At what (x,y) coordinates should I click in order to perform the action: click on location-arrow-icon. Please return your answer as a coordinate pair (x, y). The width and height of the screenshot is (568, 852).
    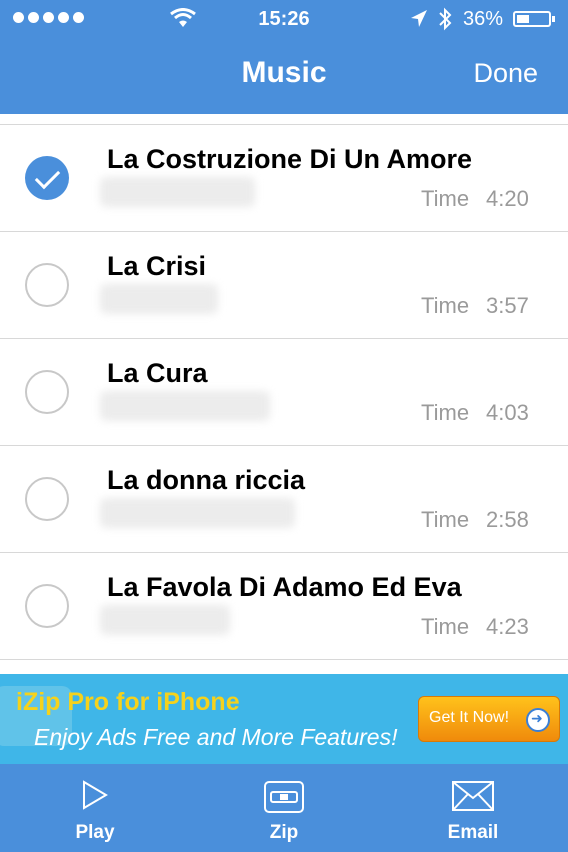
    Looking at the image, I should click on (419, 18).